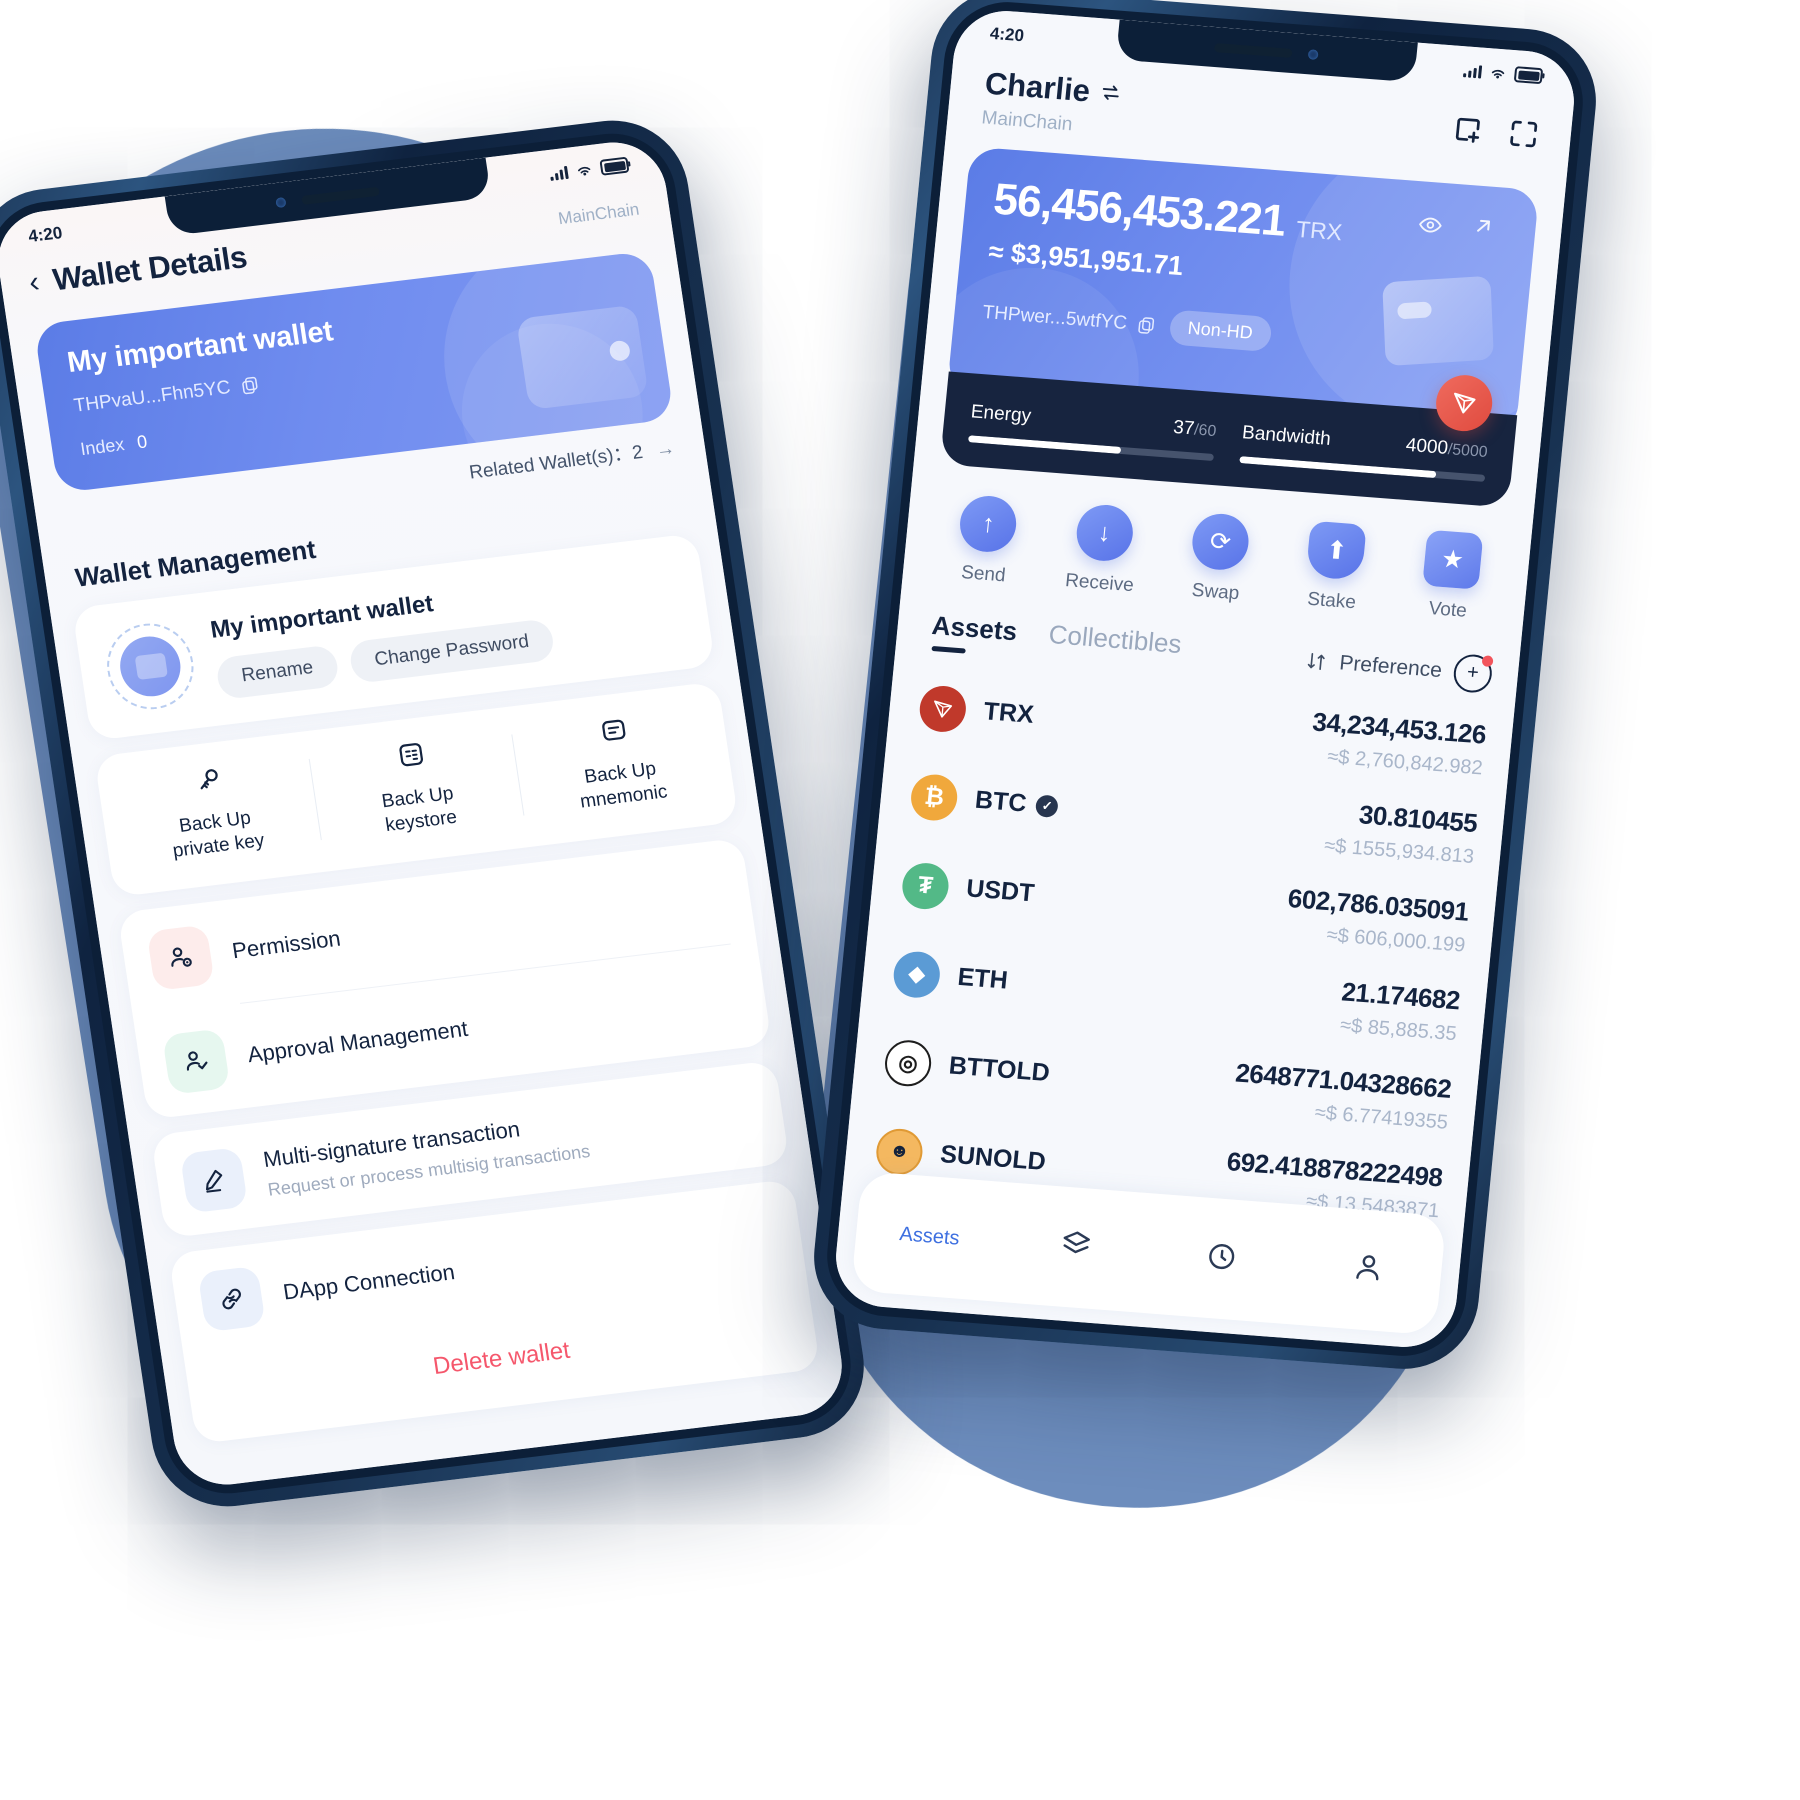 The width and height of the screenshot is (1800, 1800). I want to click on action-vote: ★ Vote, so click(1451, 576).